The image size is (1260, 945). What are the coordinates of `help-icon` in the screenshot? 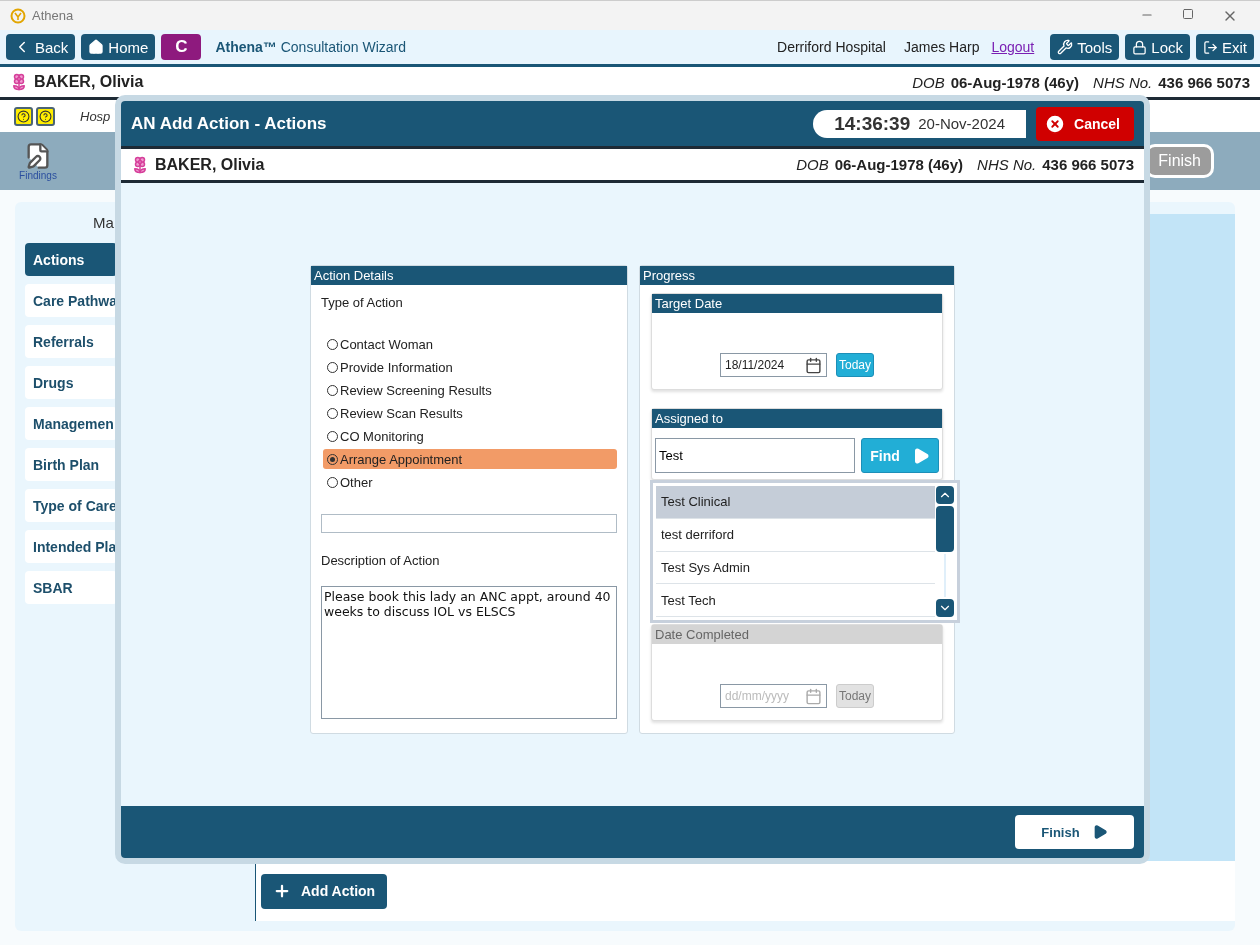 It's located at (45, 116).